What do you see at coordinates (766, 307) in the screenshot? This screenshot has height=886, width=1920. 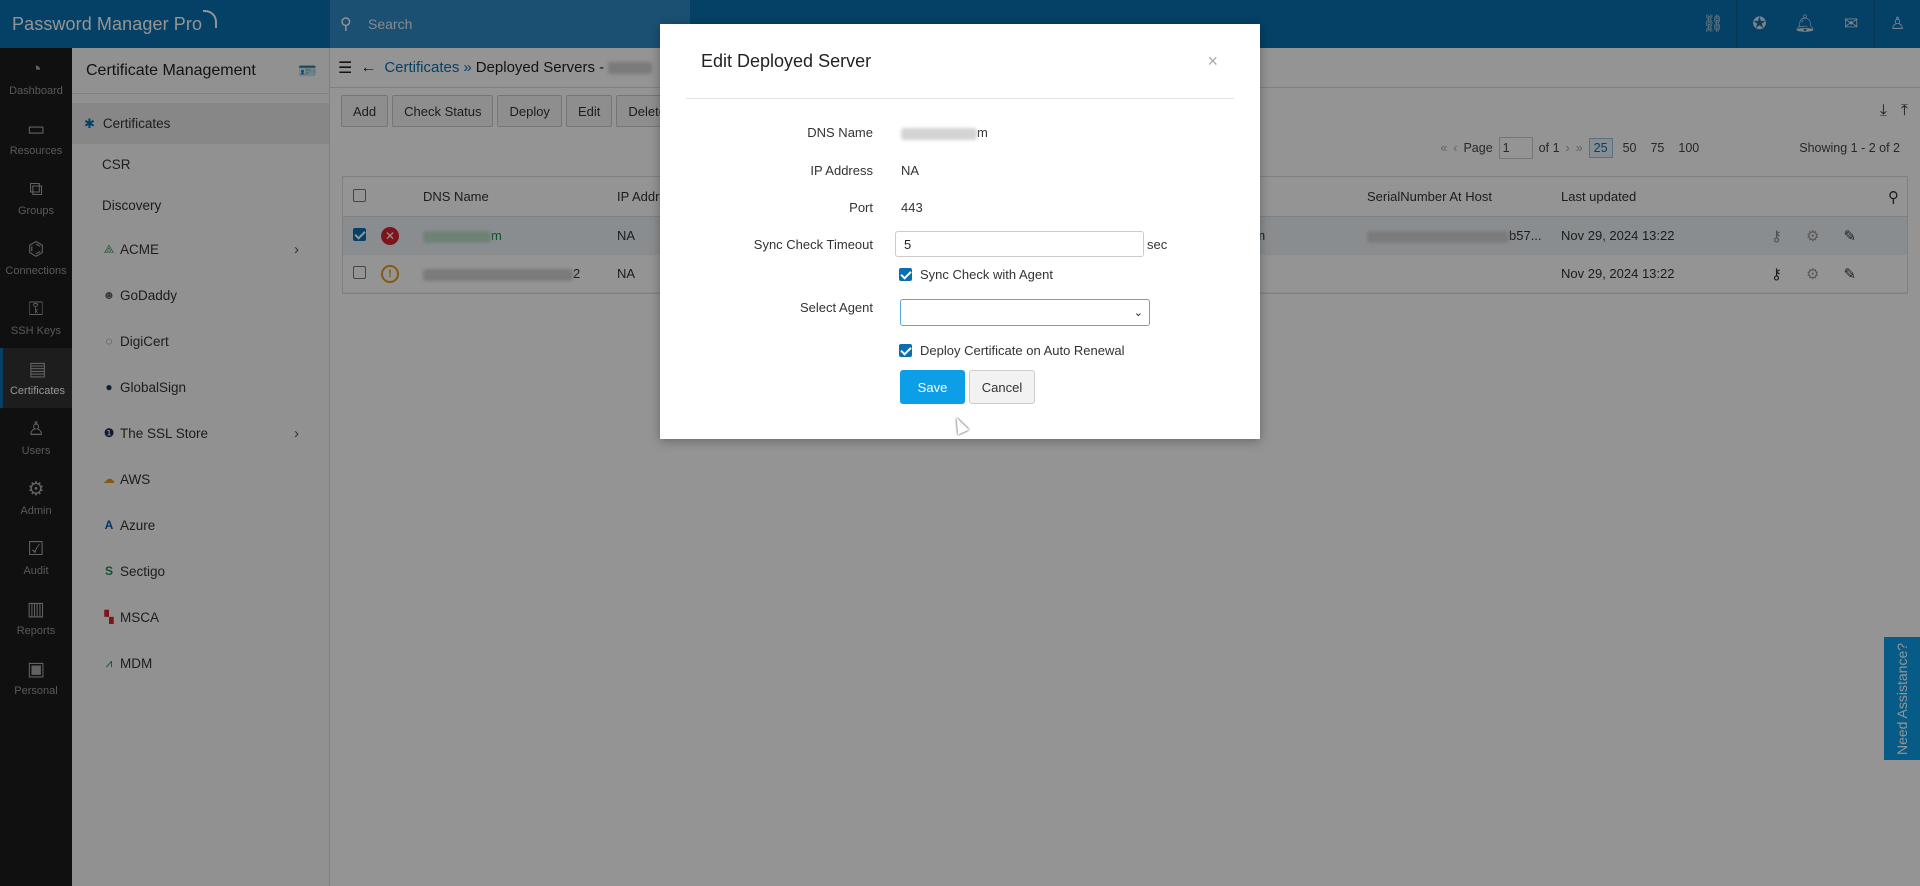 I see `select-agent-row: Select Agent` at bounding box center [766, 307].